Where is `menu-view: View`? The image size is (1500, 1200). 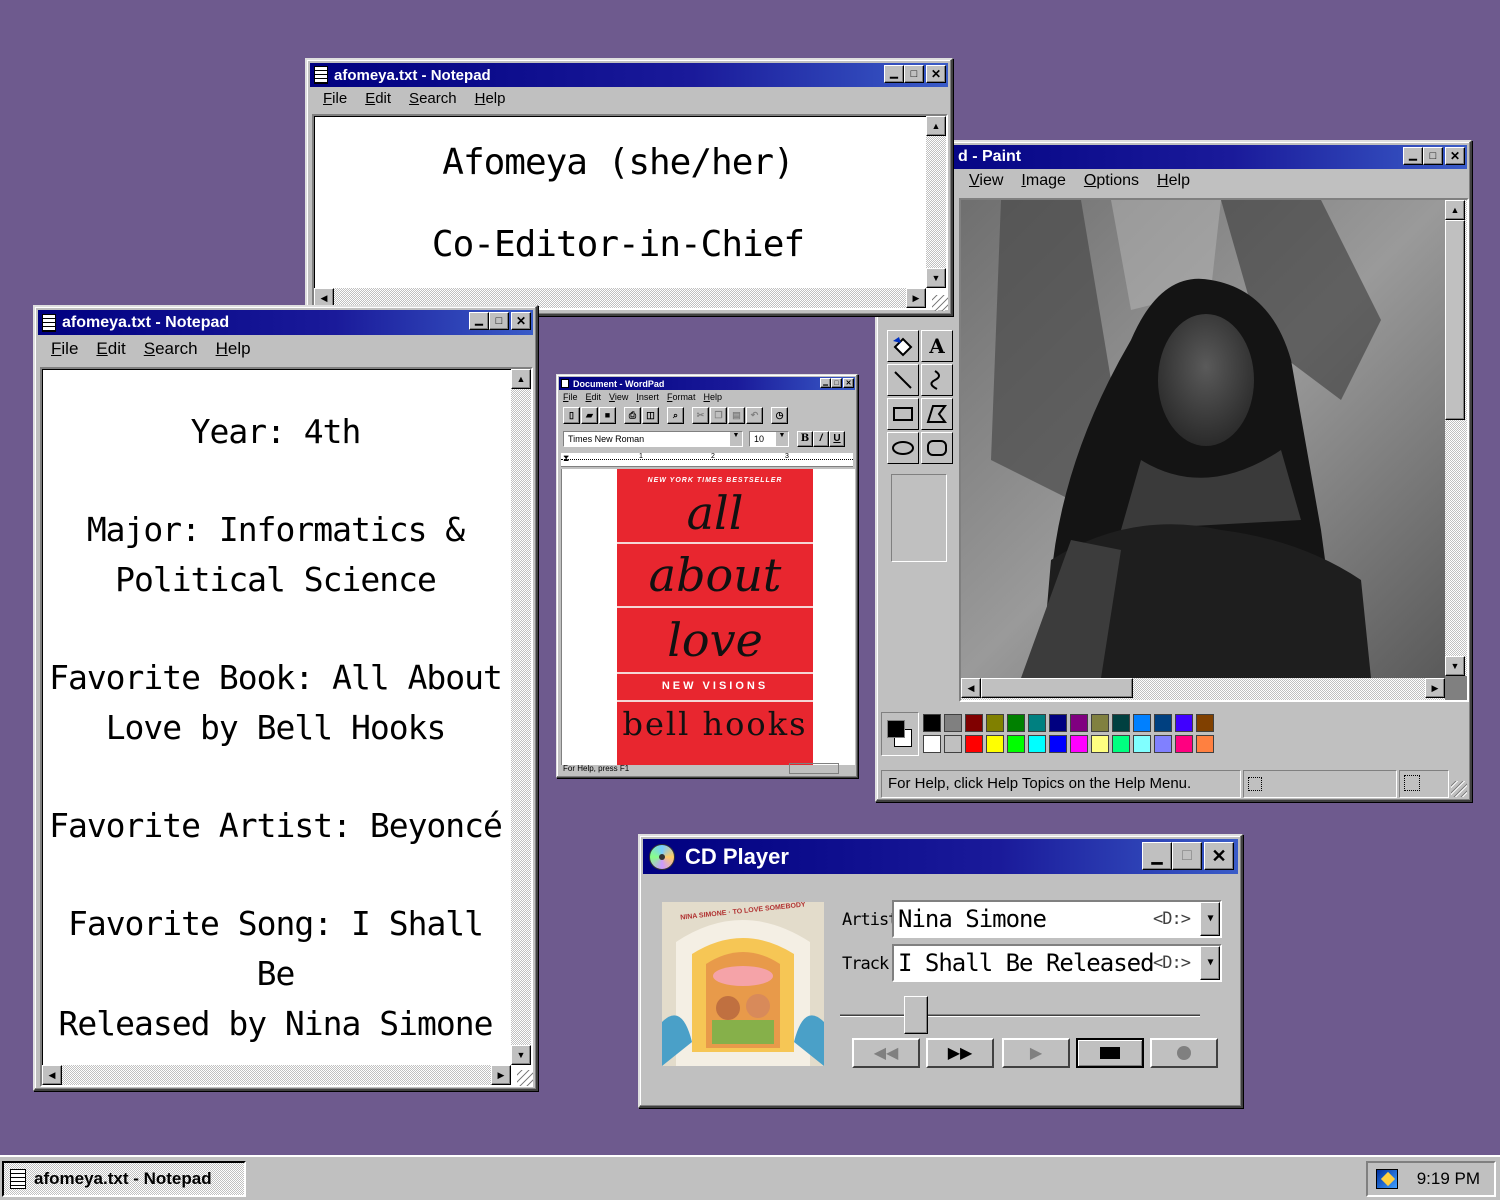 menu-view: View is located at coordinates (618, 398).